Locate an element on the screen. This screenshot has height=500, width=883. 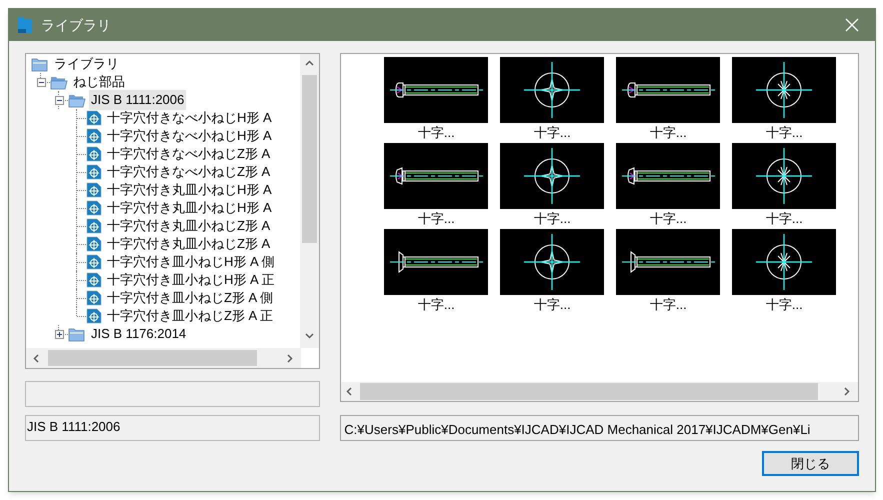
close-icon is located at coordinates (852, 25).